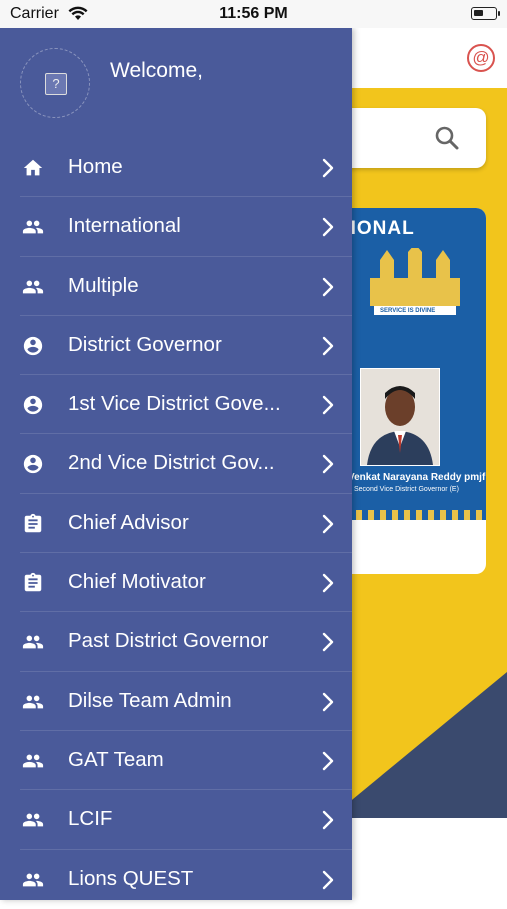 Image resolution: width=507 pixels, height=909 pixels. Describe the element at coordinates (90, 819) in the screenshot. I see `menu-item-label: LCIF` at that location.